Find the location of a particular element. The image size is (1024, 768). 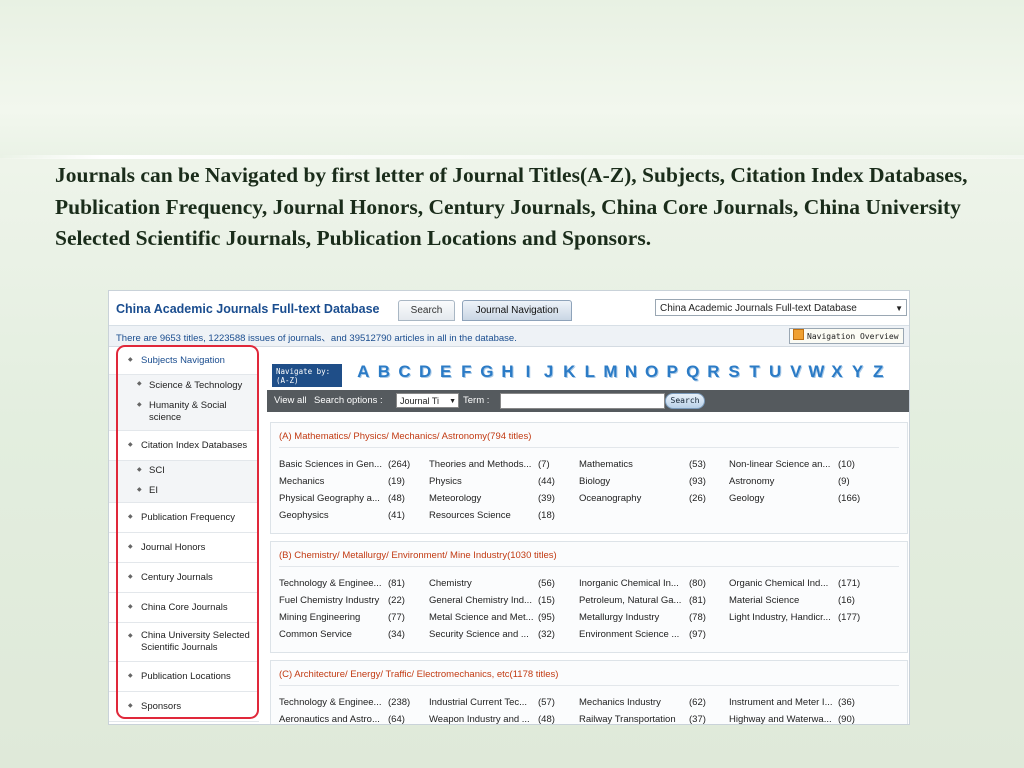

sidebar-item-century-journals: ◆ Century Journals is located at coordinates (184, 578).